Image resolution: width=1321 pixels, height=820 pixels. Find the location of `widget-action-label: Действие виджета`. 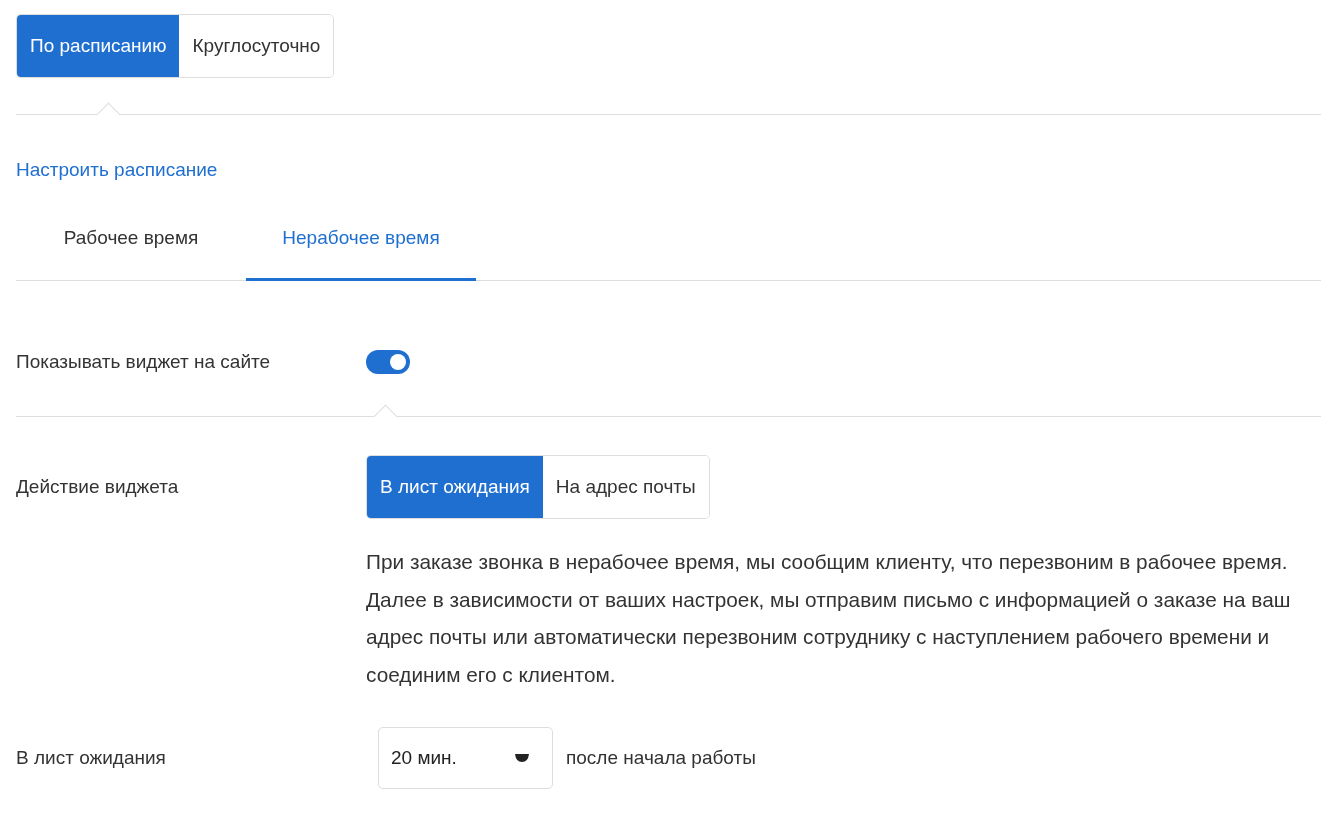

widget-action-label: Действие виджета is located at coordinates (98, 487).